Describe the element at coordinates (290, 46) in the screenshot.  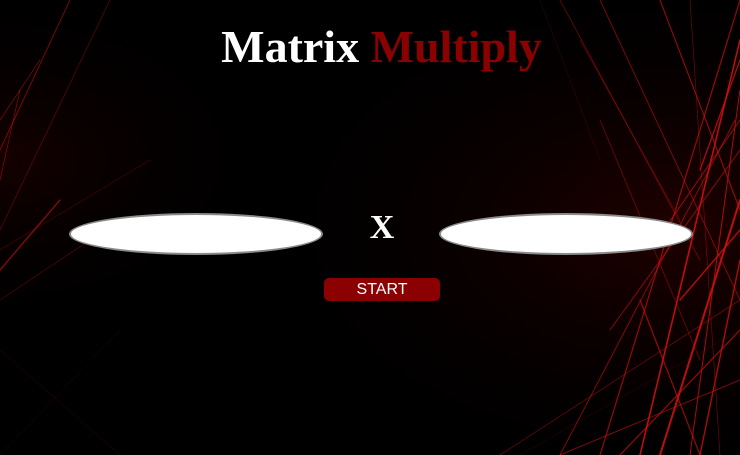
I see `title-part-matrix: Matrix` at that location.